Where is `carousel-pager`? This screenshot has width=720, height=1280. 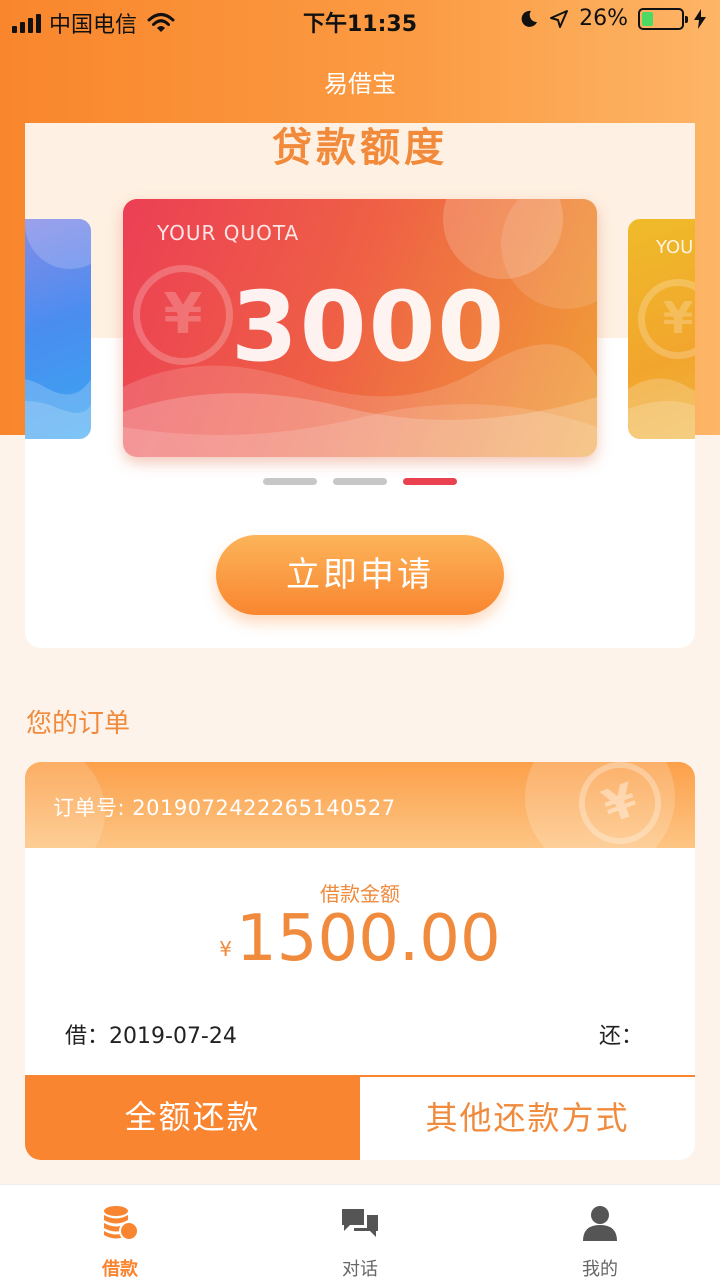
carousel-pager is located at coordinates (360, 481).